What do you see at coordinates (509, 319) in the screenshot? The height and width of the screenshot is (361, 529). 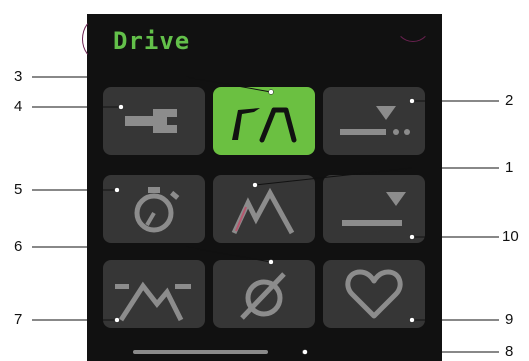 I see `callout-9: 9` at bounding box center [509, 319].